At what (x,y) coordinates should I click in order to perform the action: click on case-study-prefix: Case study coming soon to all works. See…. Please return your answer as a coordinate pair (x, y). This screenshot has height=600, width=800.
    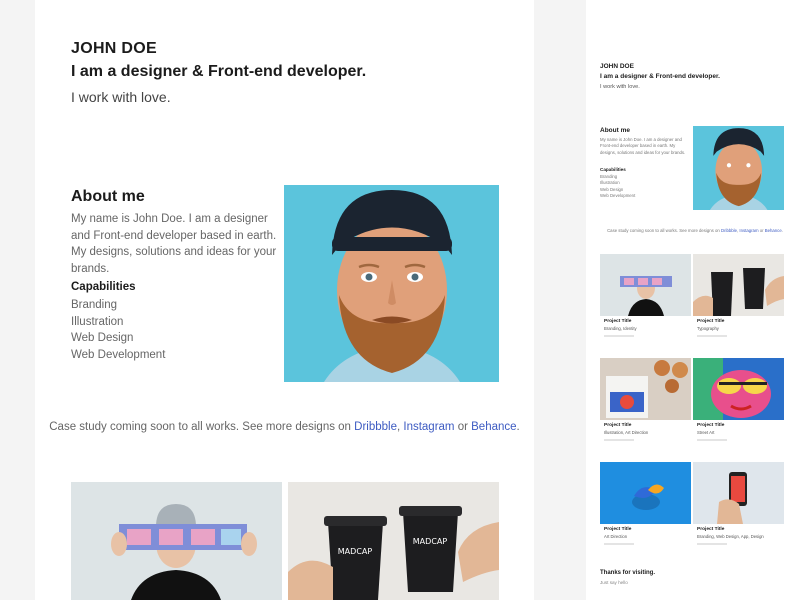
    Looking at the image, I should click on (202, 427).